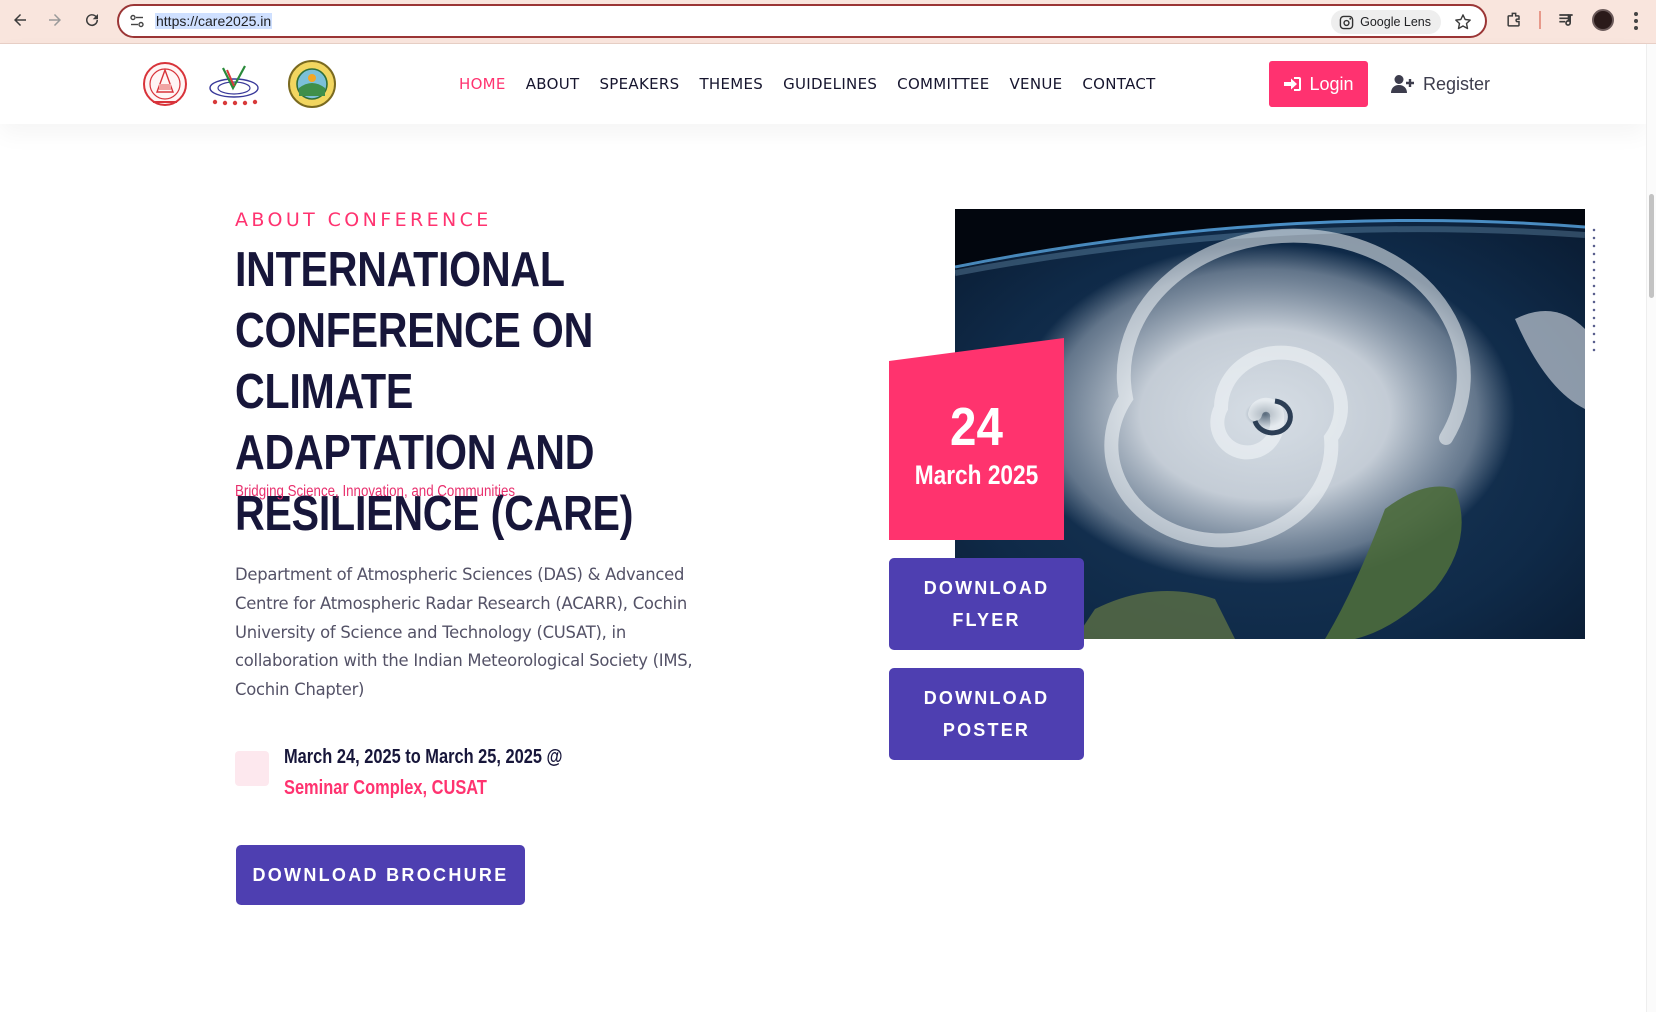  I want to click on extensions-icon, so click(1514, 20).